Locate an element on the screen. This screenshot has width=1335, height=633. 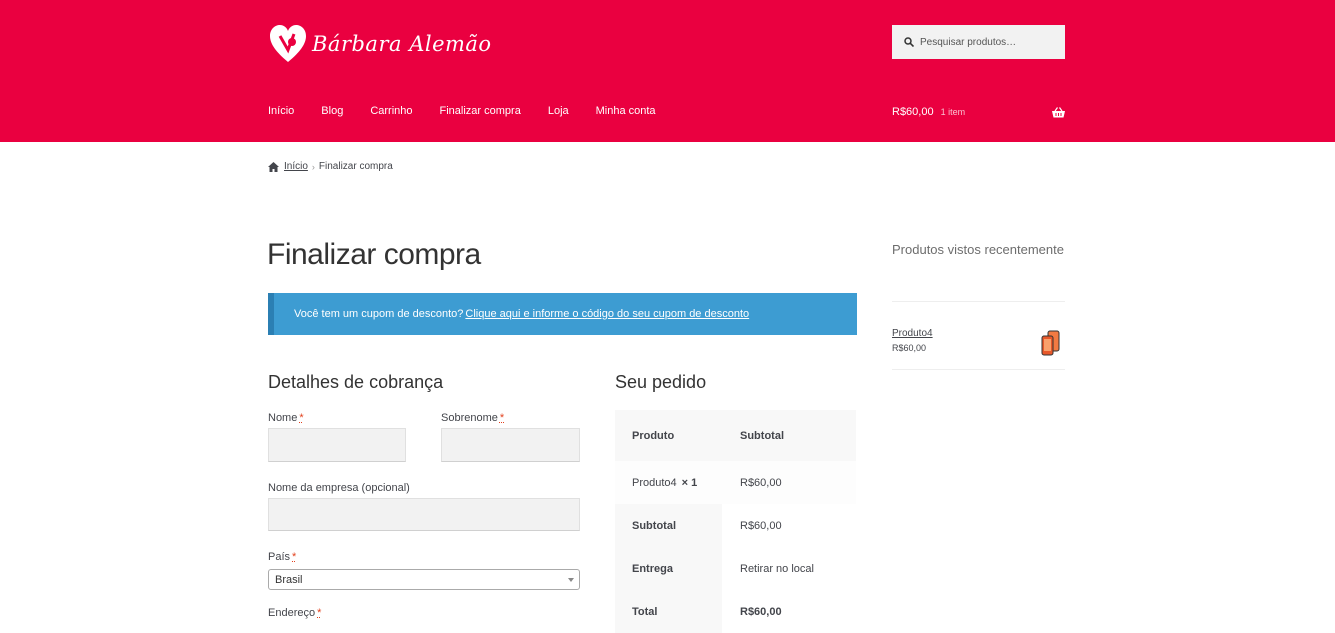
recently-viewed-product-link: Produto4 is located at coordinates (978, 333).